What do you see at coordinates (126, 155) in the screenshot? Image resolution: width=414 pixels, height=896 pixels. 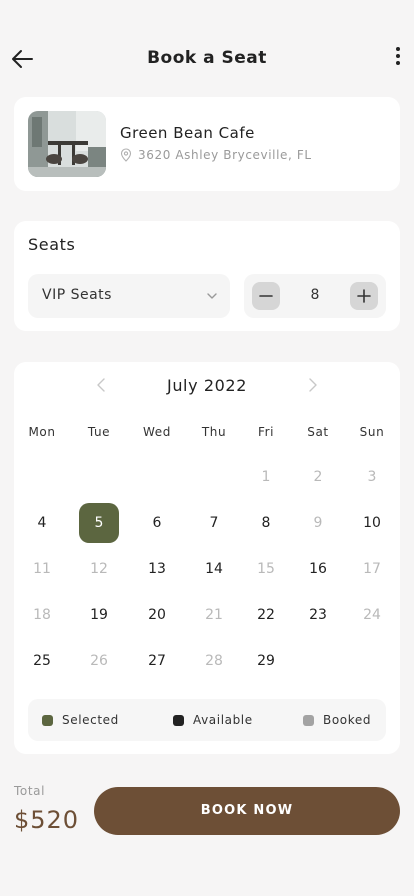 I see `location-pin-icon` at bounding box center [126, 155].